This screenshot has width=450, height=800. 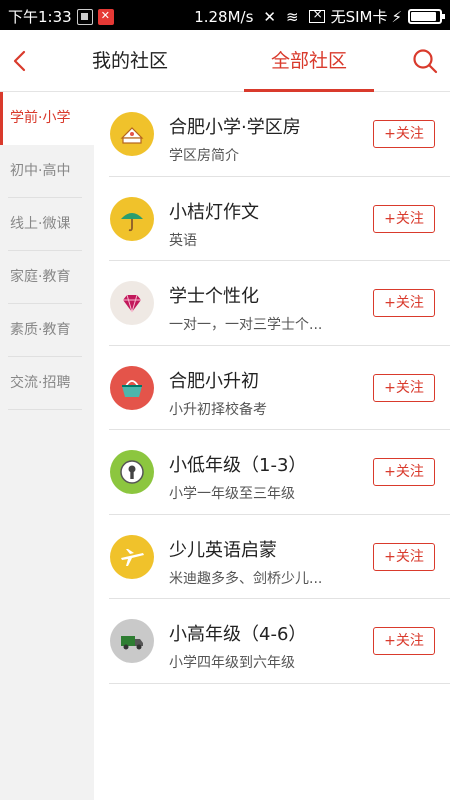 I want to click on sidebar-item-quality-education: 素质·教育, so click(x=47, y=330).